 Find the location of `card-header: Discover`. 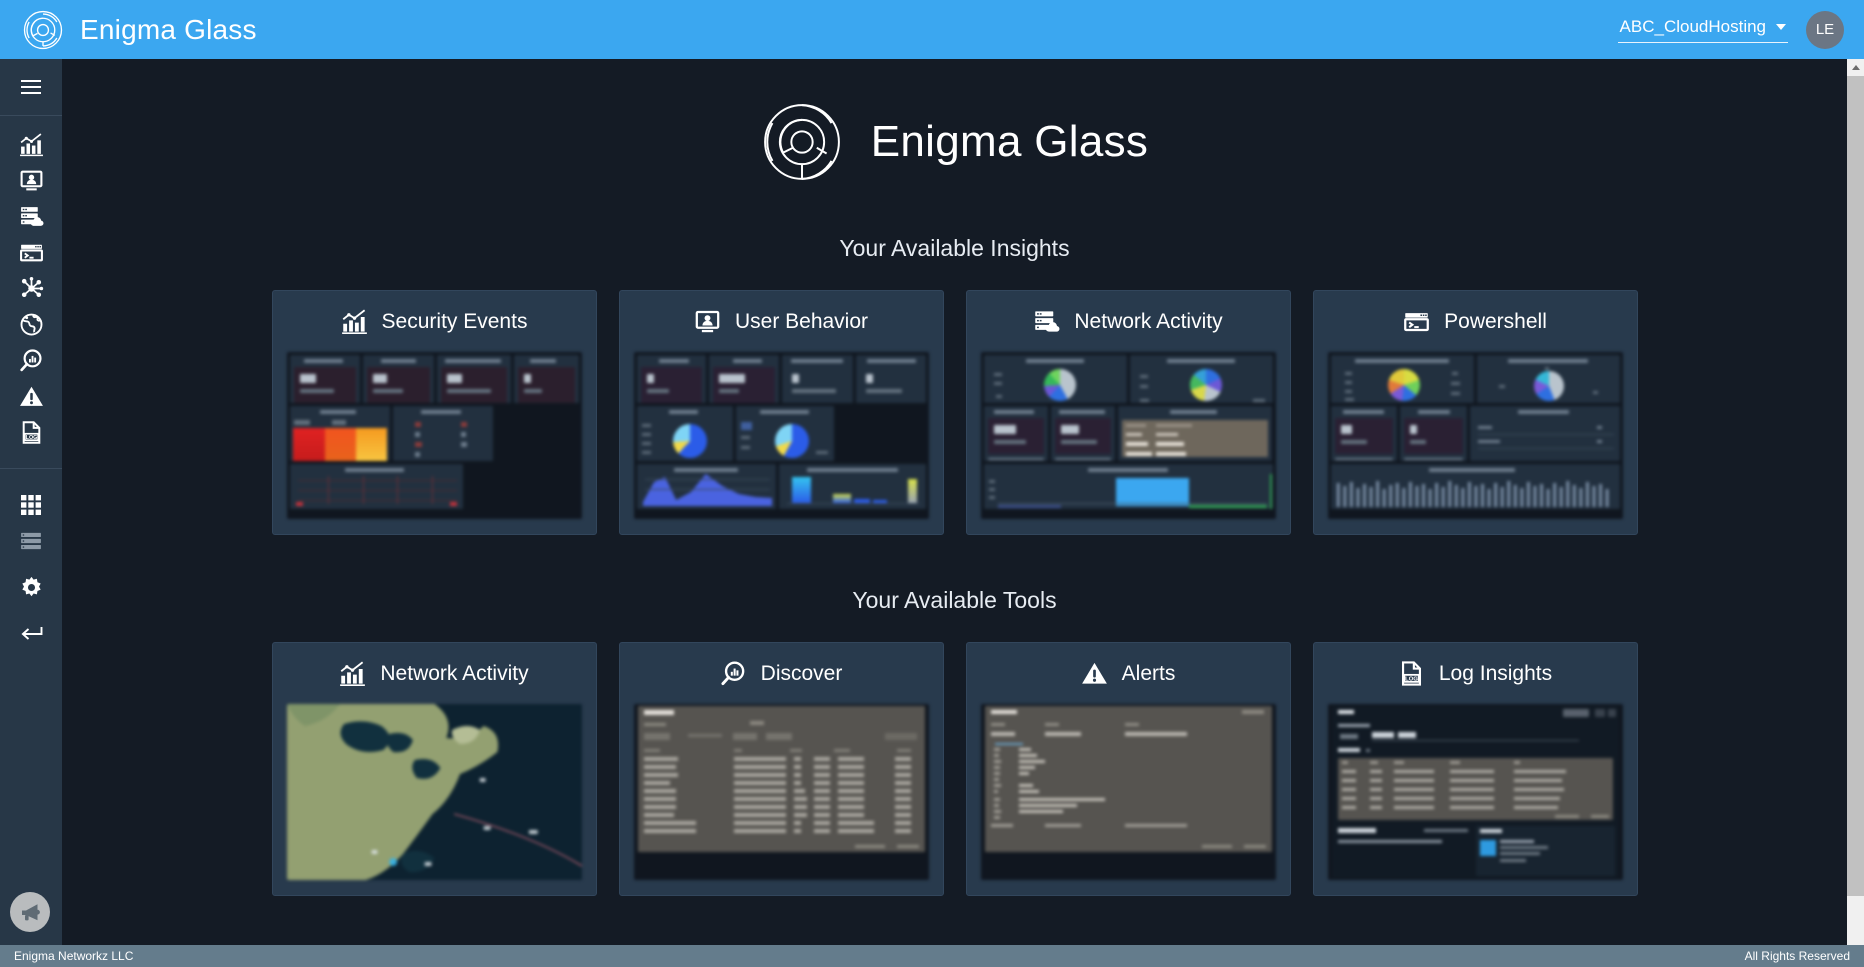

card-header: Discover is located at coordinates (781, 673).